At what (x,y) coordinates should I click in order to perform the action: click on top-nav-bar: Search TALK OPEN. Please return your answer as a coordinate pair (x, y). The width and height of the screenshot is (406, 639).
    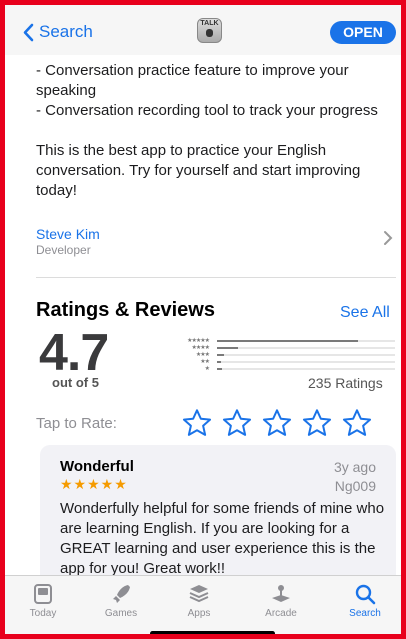
    Looking at the image, I should click on (203, 30).